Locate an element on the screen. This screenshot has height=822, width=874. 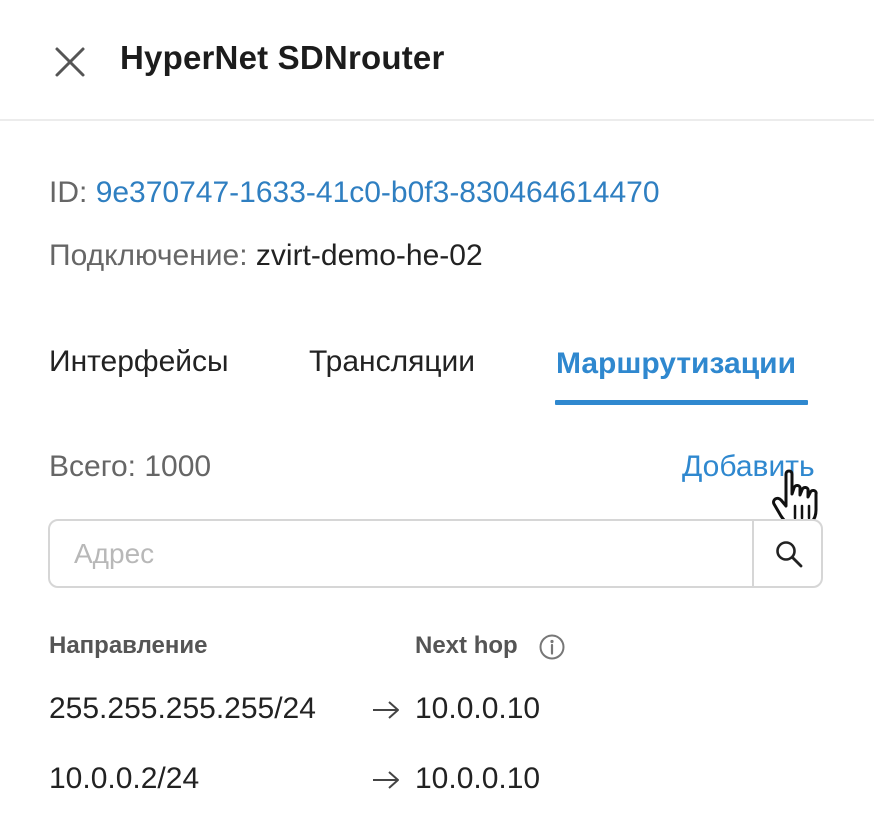
tab-interfaces: Интерфейсы is located at coordinates (139, 362).